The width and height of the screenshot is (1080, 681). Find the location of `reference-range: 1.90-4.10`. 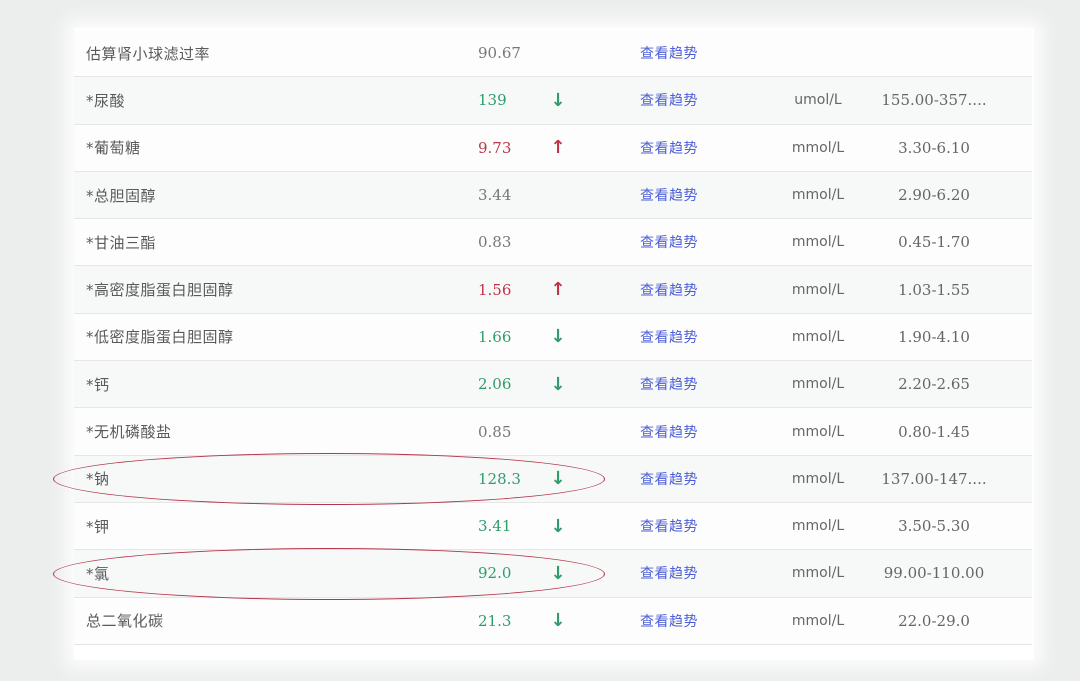

reference-range: 1.90-4.10 is located at coordinates (934, 336).